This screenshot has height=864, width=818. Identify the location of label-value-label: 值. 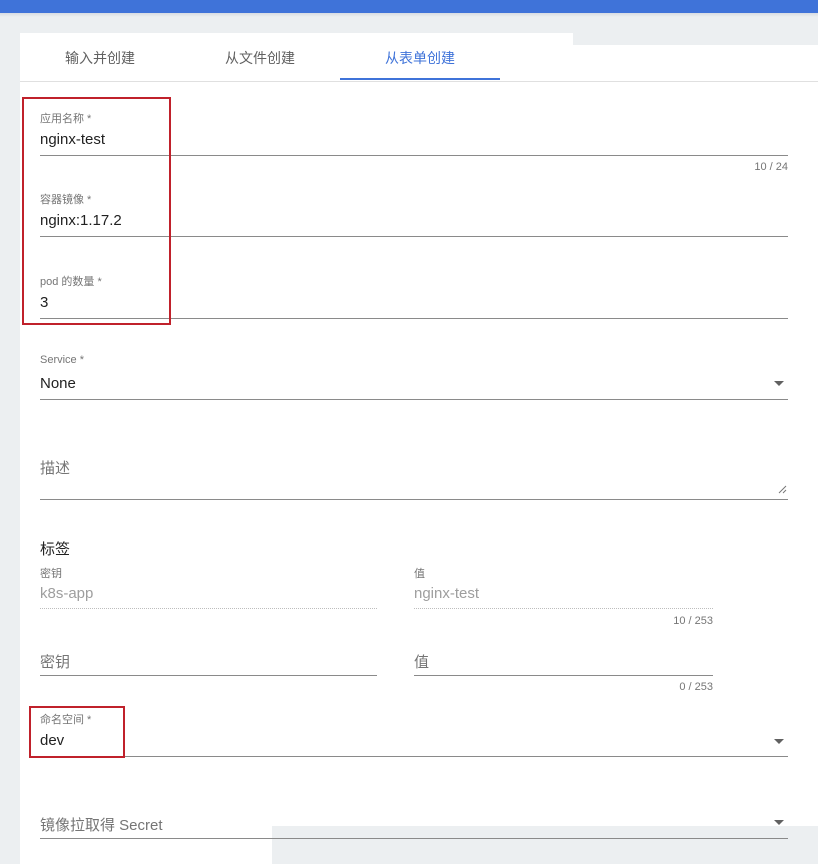
(419, 574).